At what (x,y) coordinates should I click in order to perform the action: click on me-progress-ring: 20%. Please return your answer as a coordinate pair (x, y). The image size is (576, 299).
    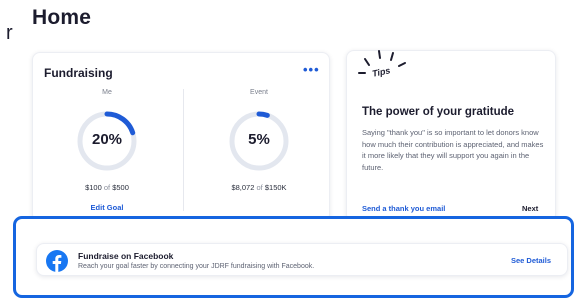
    Looking at the image, I should click on (107, 141).